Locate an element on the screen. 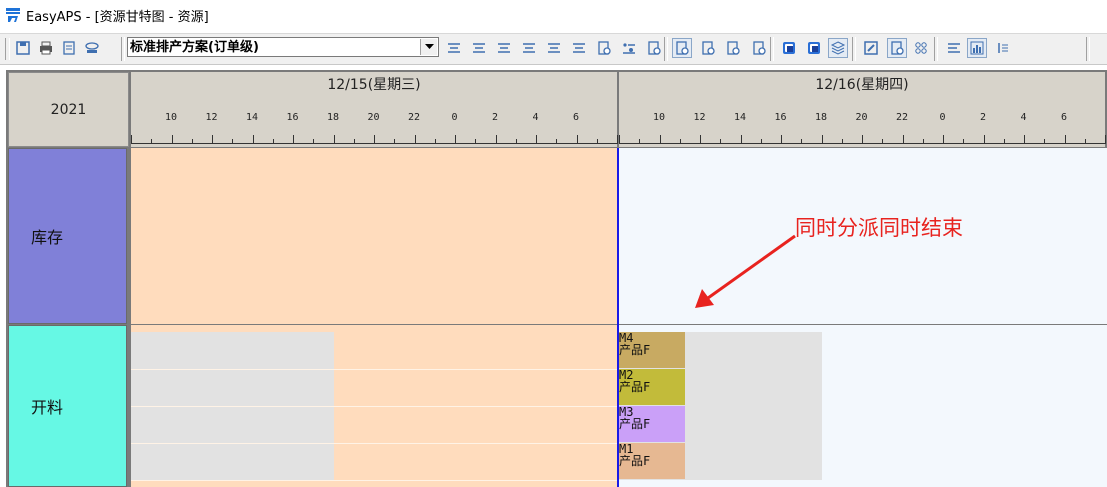  title-bar: EasyAPS - [资源甘特图 - 资源] is located at coordinates (553, 15).